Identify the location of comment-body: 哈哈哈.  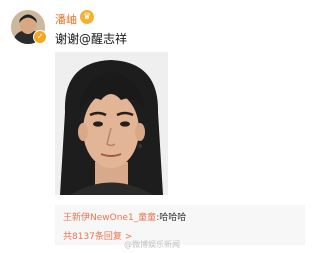
(173, 218).